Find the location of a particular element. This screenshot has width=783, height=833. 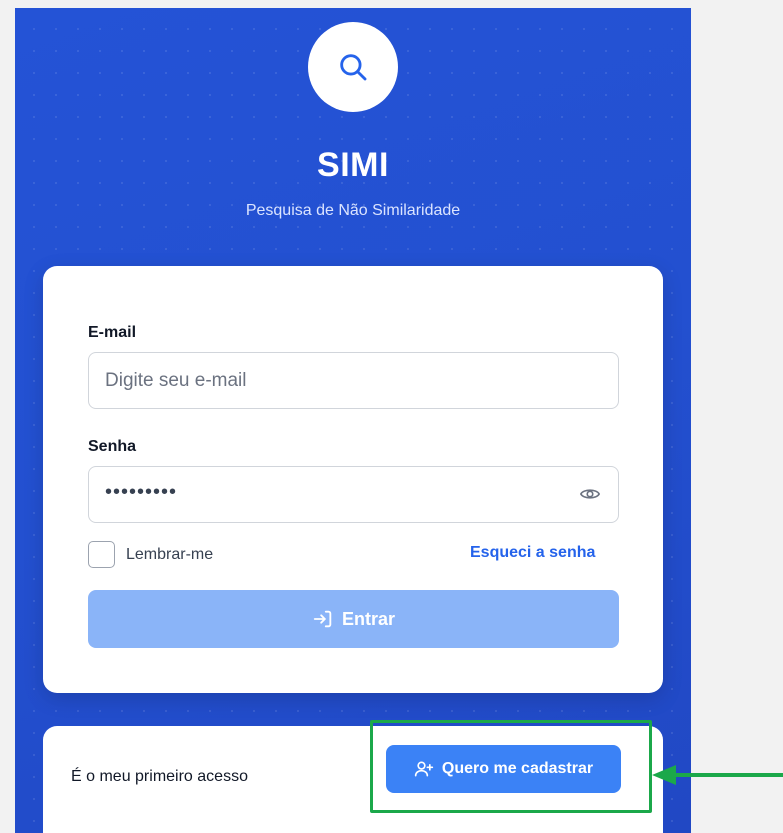

register-button-label: Quero me cadastrar is located at coordinates (517, 768).